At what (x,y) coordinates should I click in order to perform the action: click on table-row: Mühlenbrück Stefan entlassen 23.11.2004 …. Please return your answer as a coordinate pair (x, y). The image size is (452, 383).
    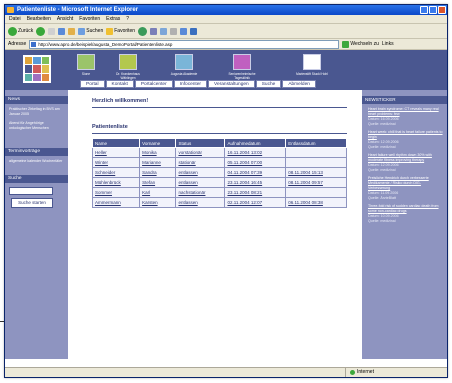
    Looking at the image, I should click on (219, 182).